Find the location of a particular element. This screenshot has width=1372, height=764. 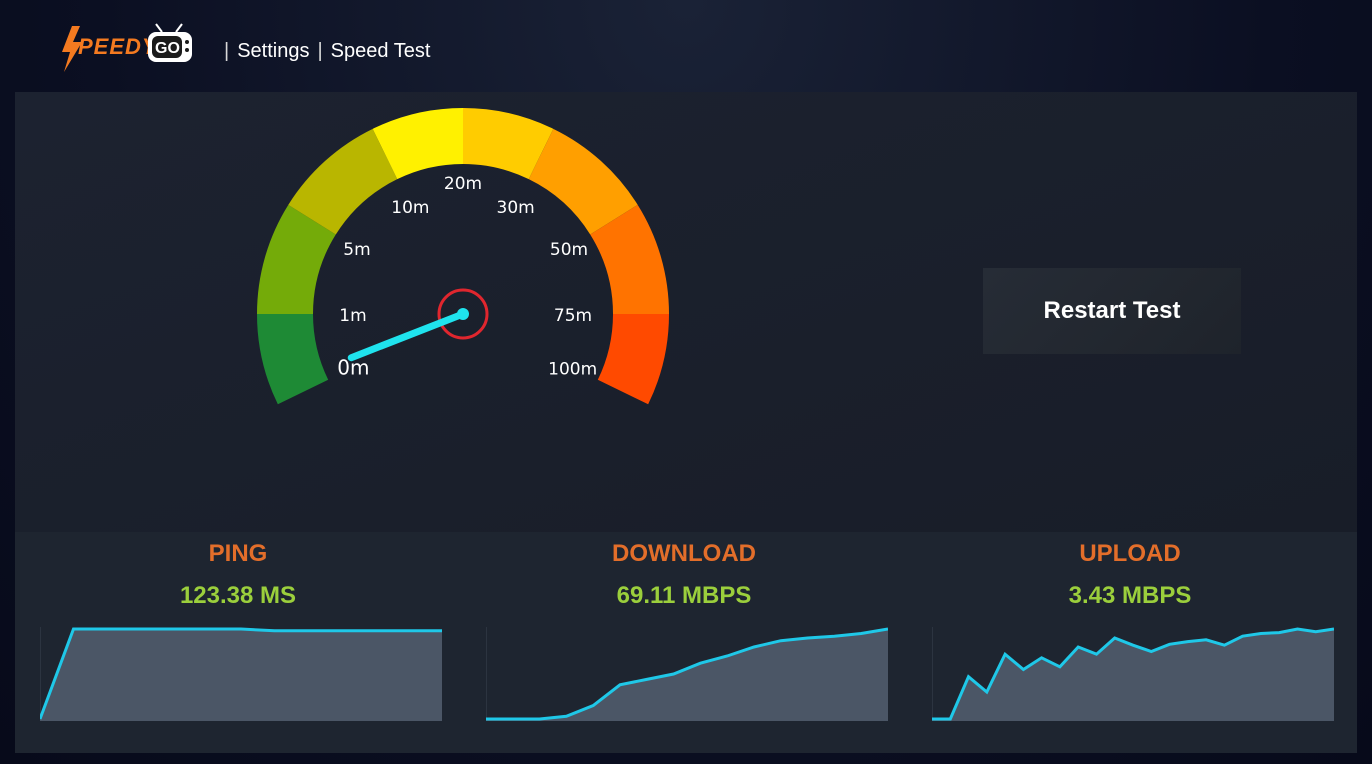

gauge-hub is located at coordinates (463, 314).